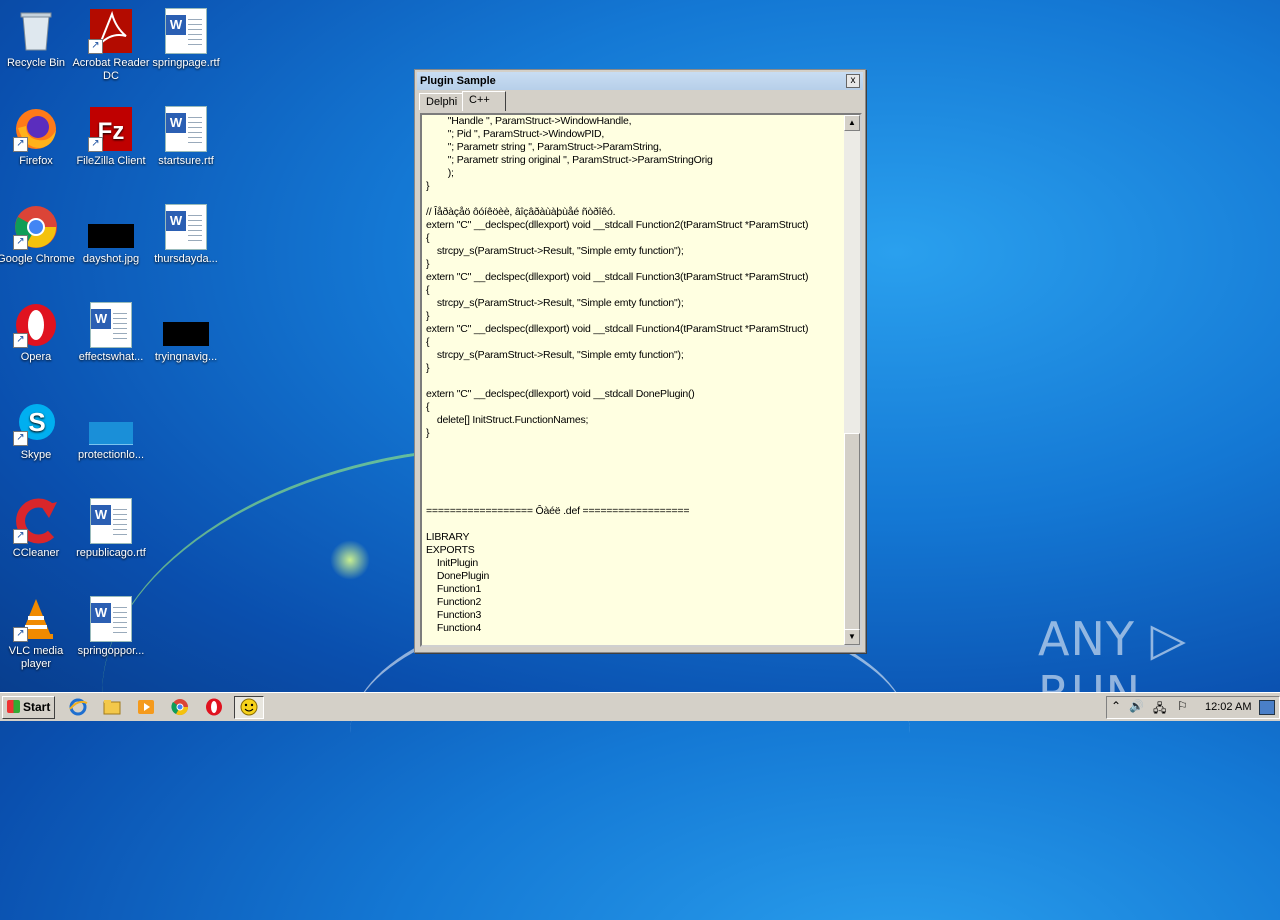  I want to click on tab-delphi: Delphi, so click(442, 101).